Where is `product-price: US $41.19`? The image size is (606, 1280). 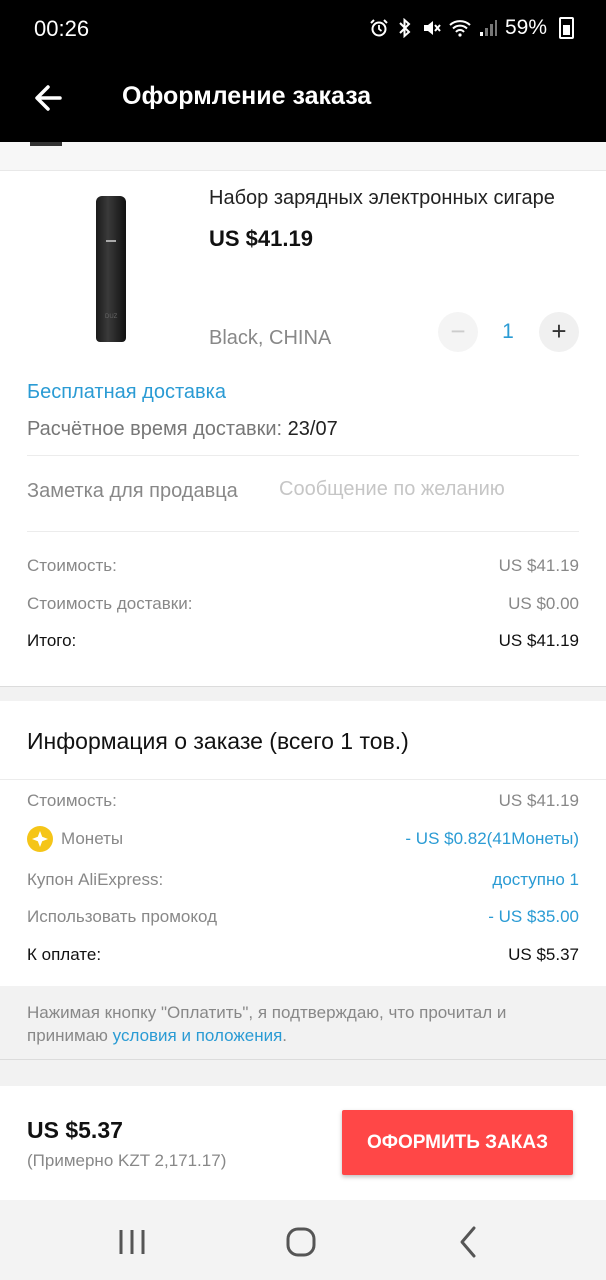
product-price: US $41.19 is located at coordinates (261, 238).